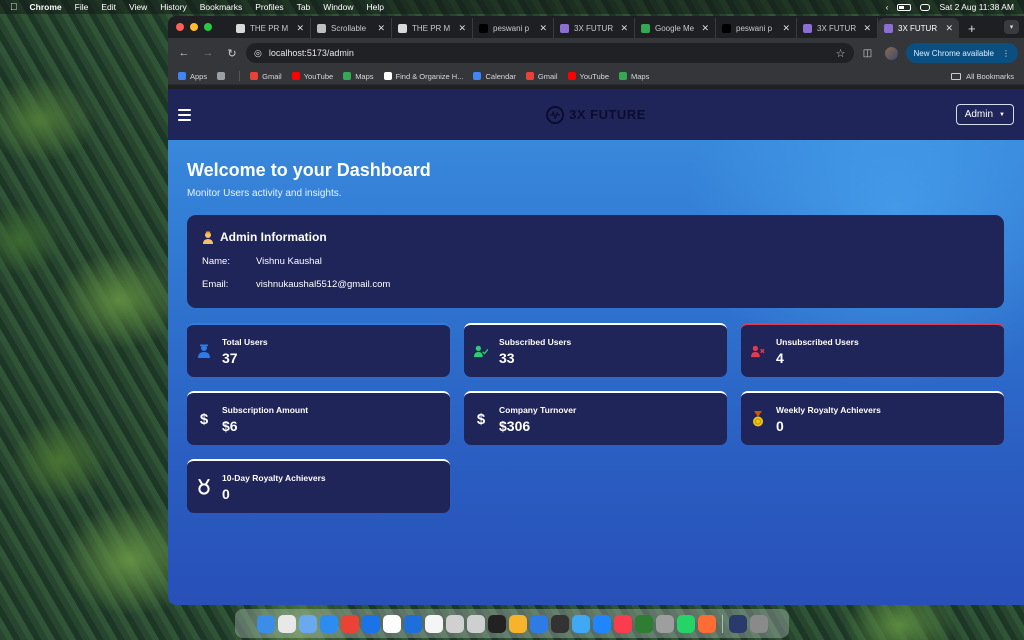  I want to click on brand-wave-icon, so click(555, 114).